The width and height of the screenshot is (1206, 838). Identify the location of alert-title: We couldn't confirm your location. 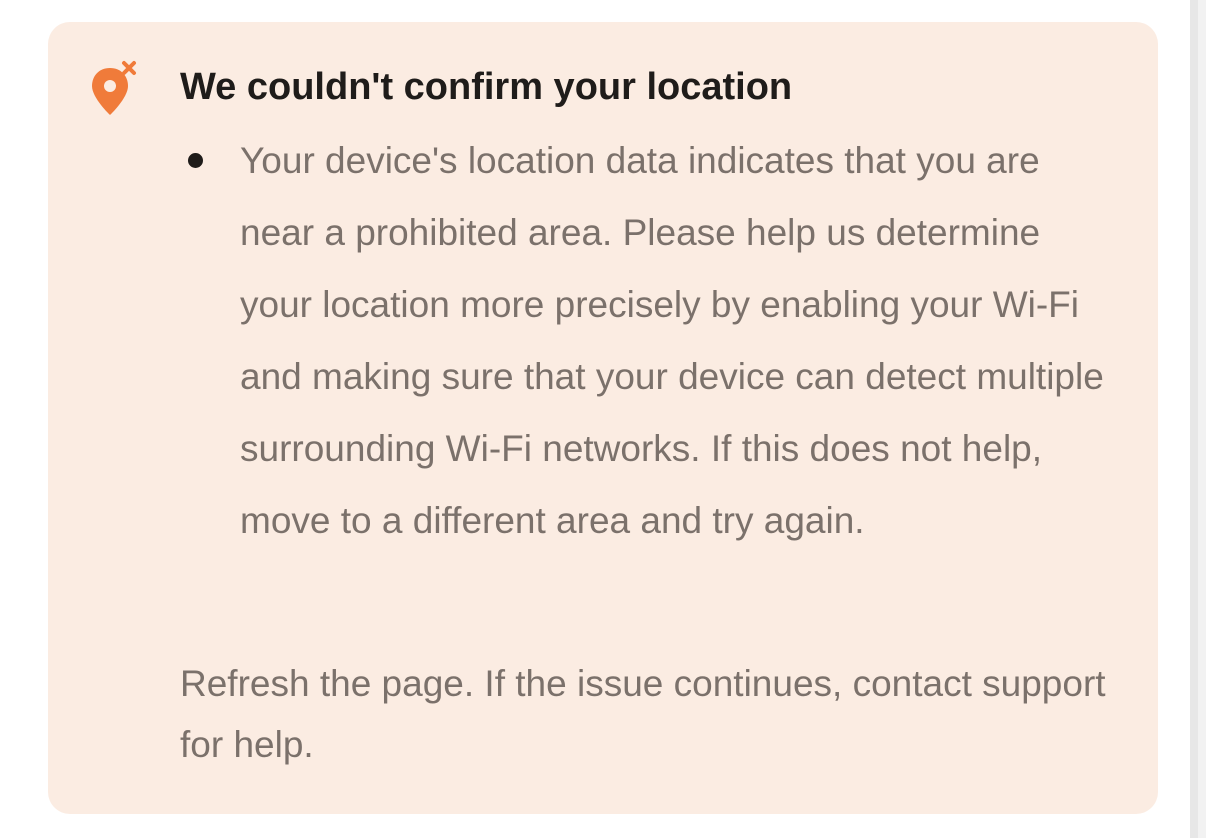
(486, 87).